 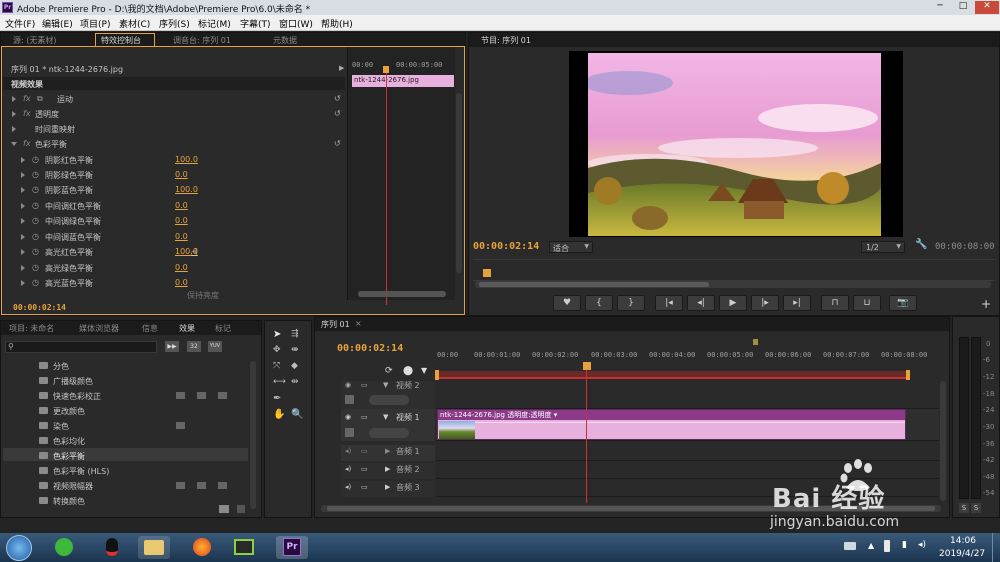 What do you see at coordinates (194, 346) in the screenshot?
I see `32bit-effects-icon: 32` at bounding box center [194, 346].